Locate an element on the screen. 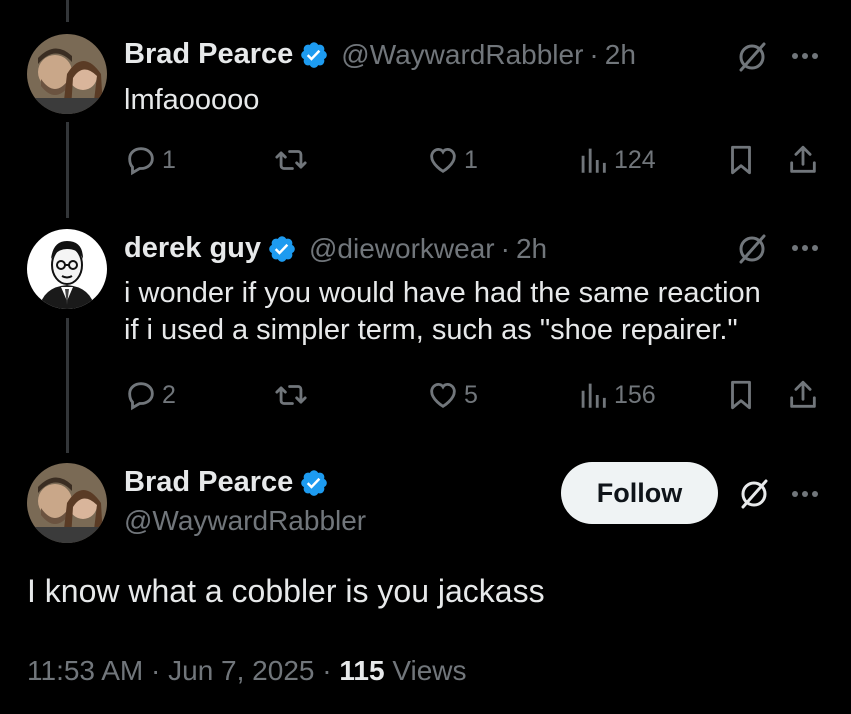 Image resolution: width=851 pixels, height=714 pixels. tweet-timestamp: 11:53 AM is located at coordinates (85, 670).